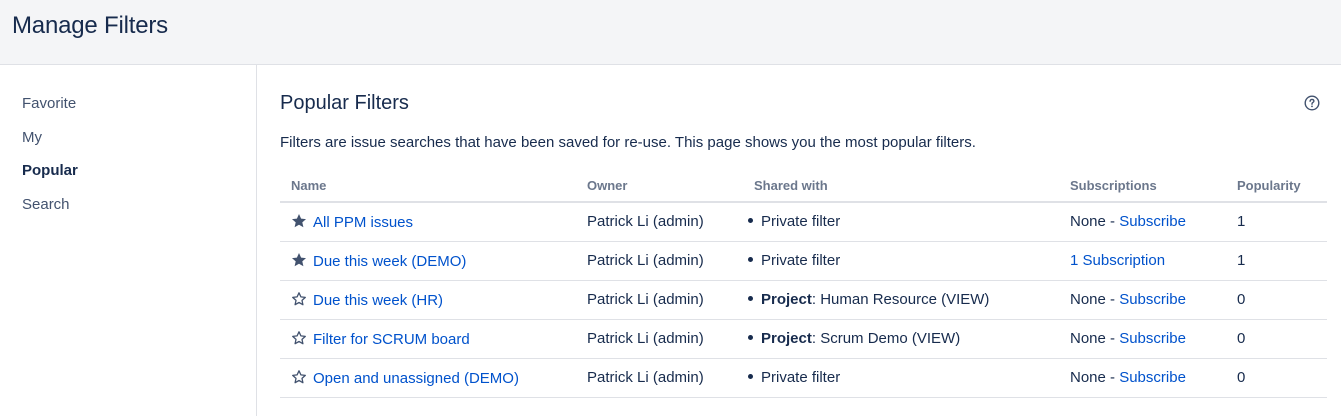 This screenshot has width=1341, height=416. Describe the element at coordinates (378, 300) in the screenshot. I see `filter-name-link: Due this week (HR)` at that location.